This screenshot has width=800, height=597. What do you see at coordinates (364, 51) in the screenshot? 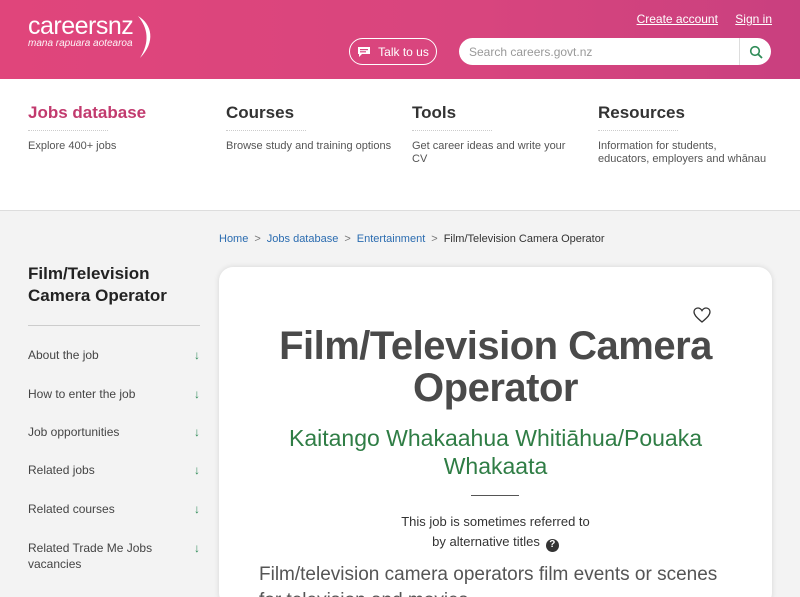
I see `chat-icon` at bounding box center [364, 51].